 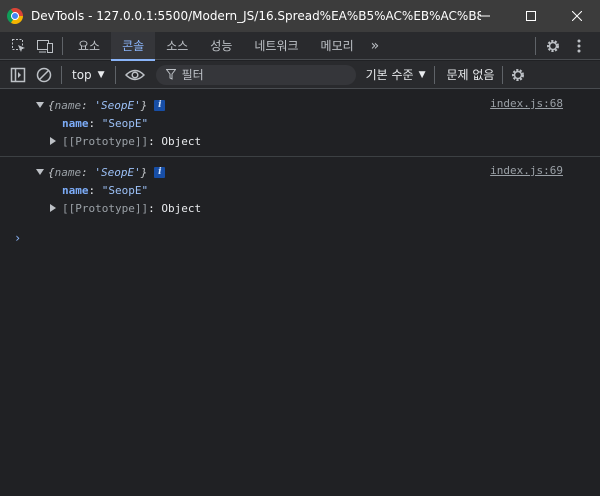 I want to click on eye-icon, so click(x=134, y=74).